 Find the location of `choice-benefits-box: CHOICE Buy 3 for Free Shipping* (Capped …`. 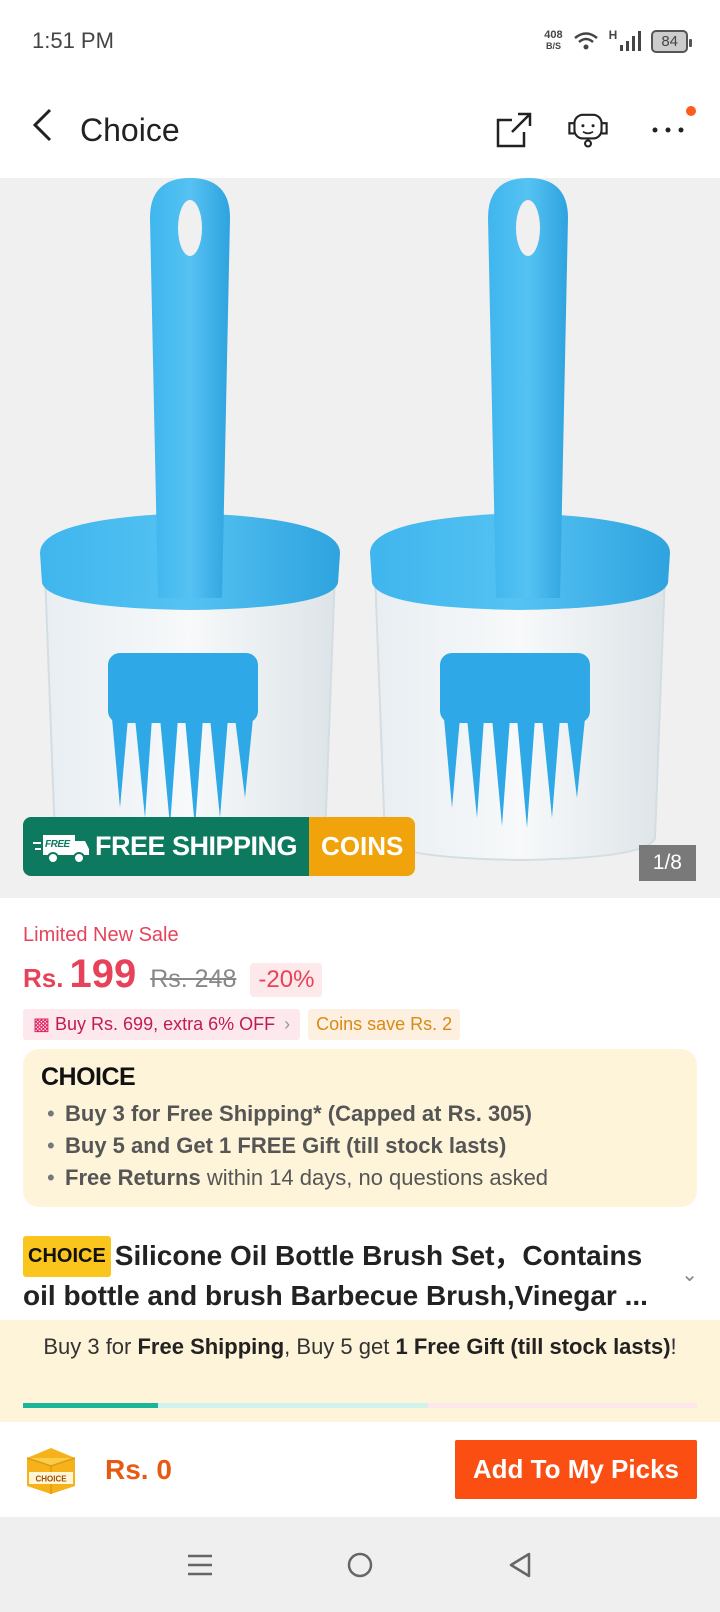

choice-benefits-box: CHOICE Buy 3 for Free Shipping* (Capped … is located at coordinates (360, 1128).